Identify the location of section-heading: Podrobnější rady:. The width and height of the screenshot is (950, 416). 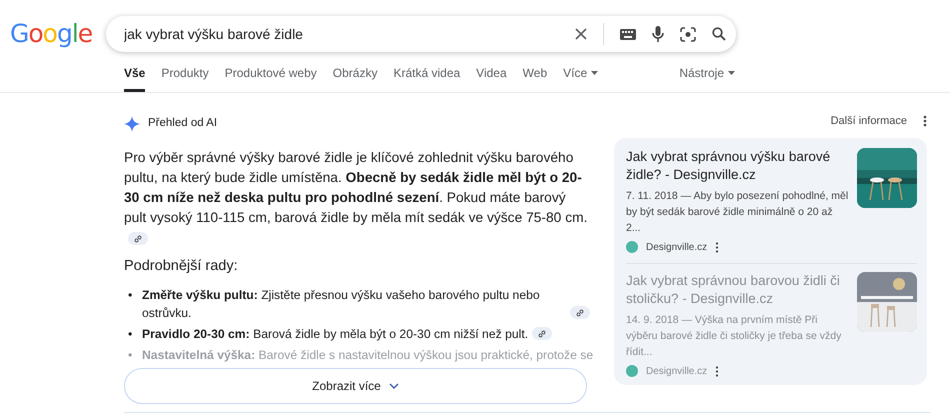
(181, 266).